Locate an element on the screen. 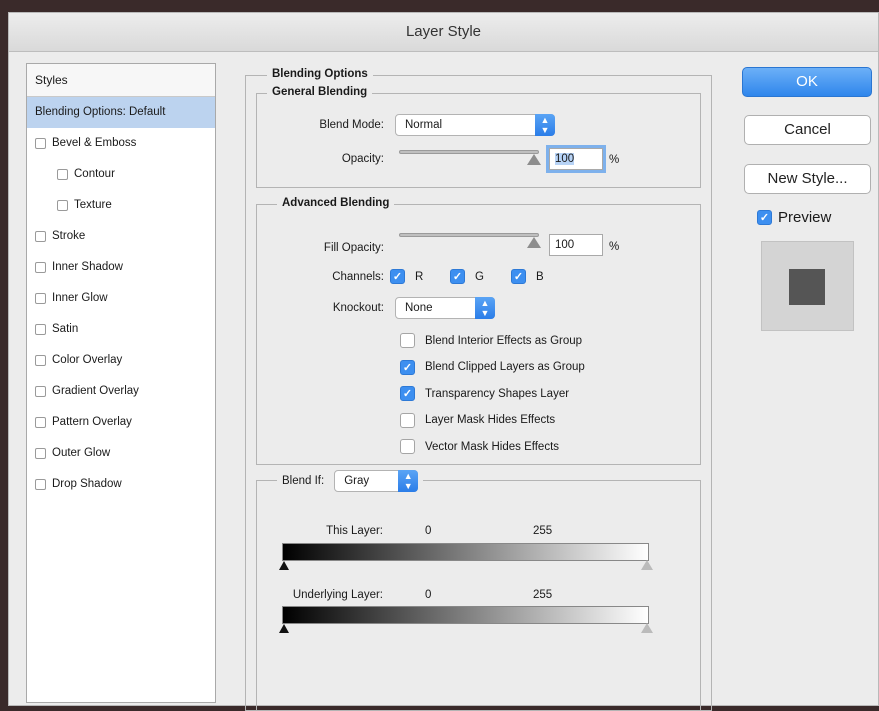 The image size is (879, 711). style-item-label: Contour is located at coordinates (94, 174).